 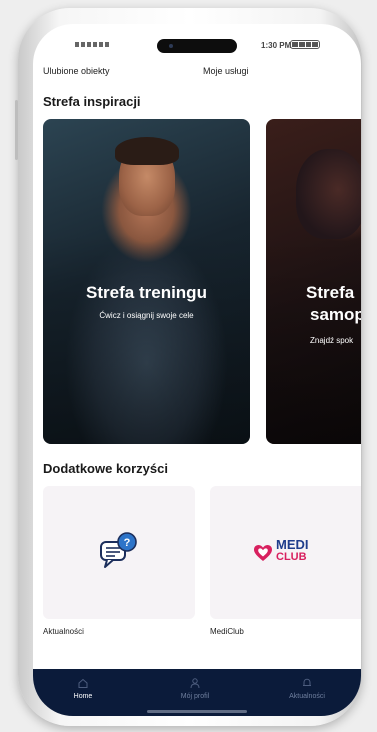 I want to click on nav-label-aktualnosci: Aktualności, so click(x=307, y=696).